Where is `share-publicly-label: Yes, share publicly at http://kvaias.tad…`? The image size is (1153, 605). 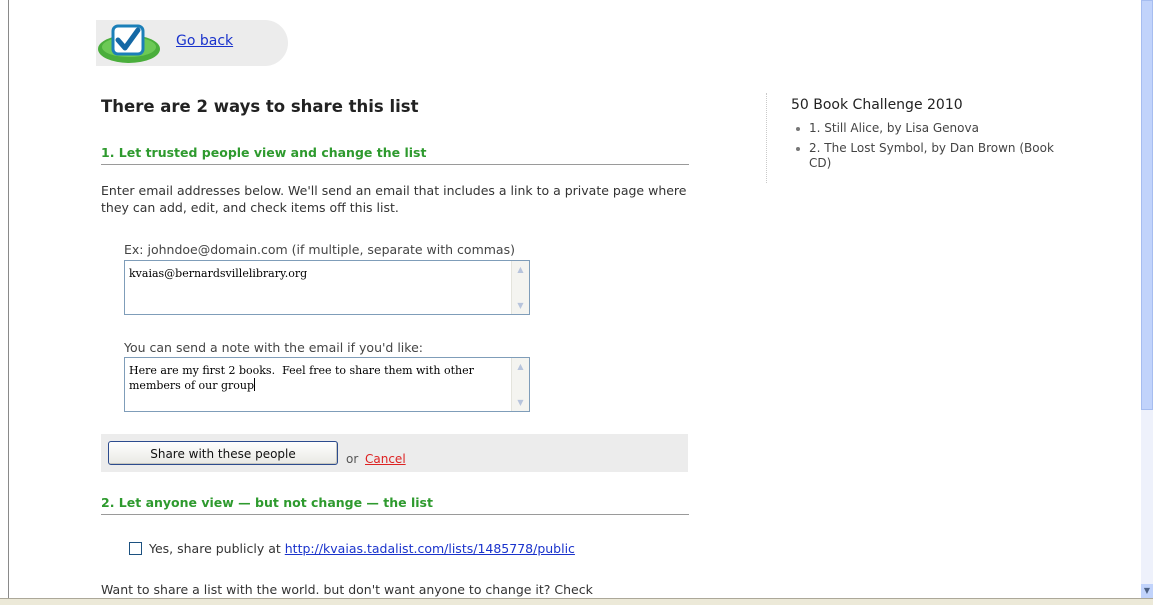 share-publicly-label: Yes, share publicly at http://kvaias.tad… is located at coordinates (362, 548).